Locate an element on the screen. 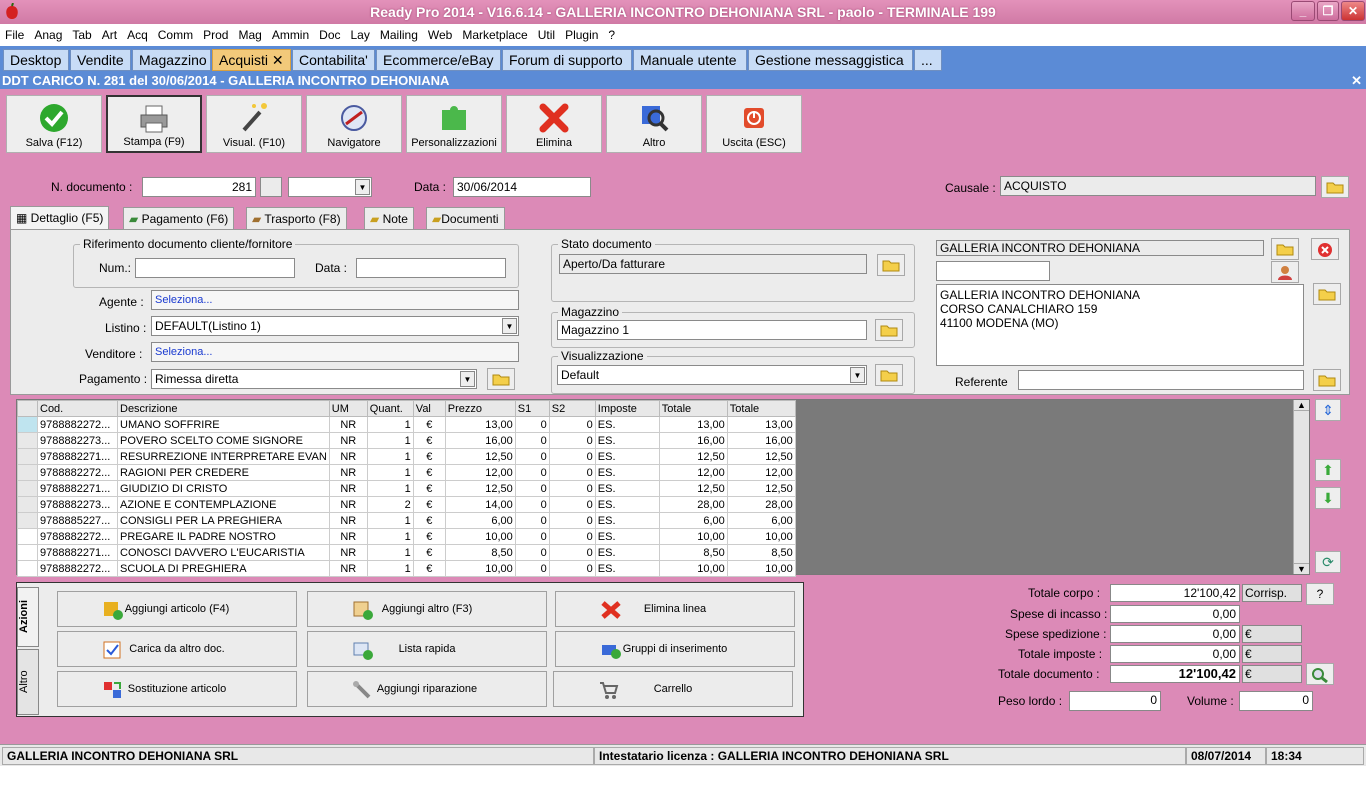 Image resolution: width=1366 pixels, height=800 pixels. tab-note: ▰ Note is located at coordinates (389, 219).